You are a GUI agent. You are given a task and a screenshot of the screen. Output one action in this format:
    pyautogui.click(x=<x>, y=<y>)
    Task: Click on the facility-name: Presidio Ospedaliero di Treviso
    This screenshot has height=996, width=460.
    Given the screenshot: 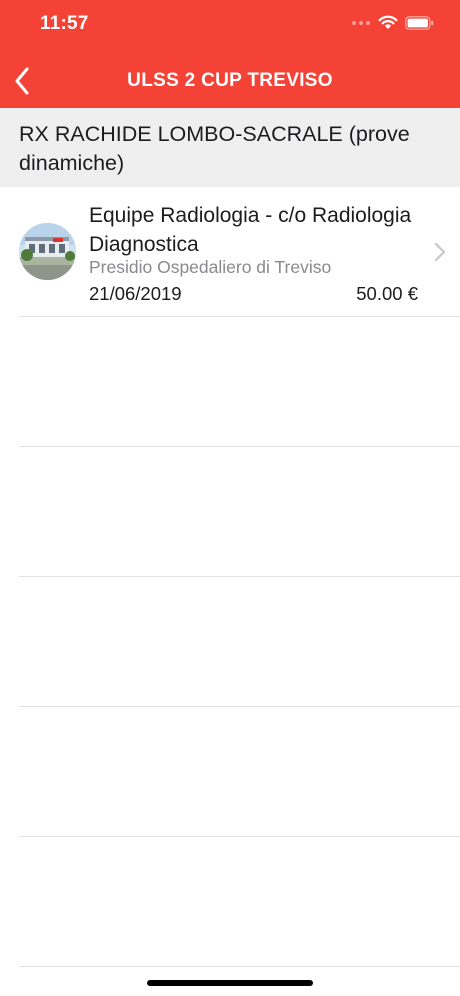 What is the action you would take?
    pyautogui.click(x=210, y=267)
    